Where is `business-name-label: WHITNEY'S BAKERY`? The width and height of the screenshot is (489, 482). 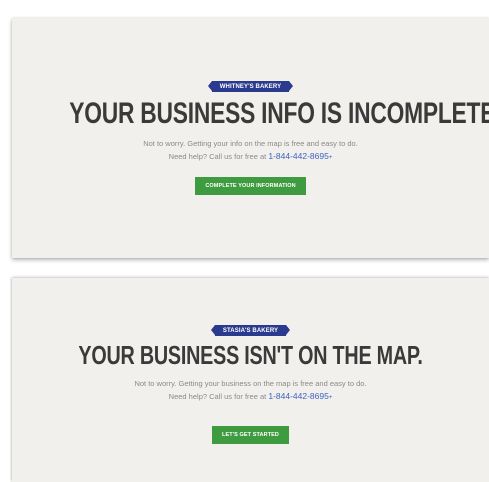
business-name-label: WHITNEY'S BAKERY is located at coordinates (250, 86).